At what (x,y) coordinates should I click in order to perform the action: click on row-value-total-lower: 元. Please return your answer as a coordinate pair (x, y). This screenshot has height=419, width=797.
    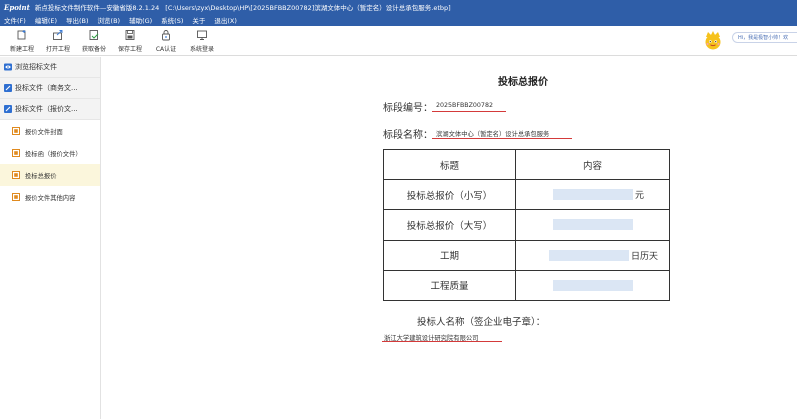
    Looking at the image, I should click on (592, 195).